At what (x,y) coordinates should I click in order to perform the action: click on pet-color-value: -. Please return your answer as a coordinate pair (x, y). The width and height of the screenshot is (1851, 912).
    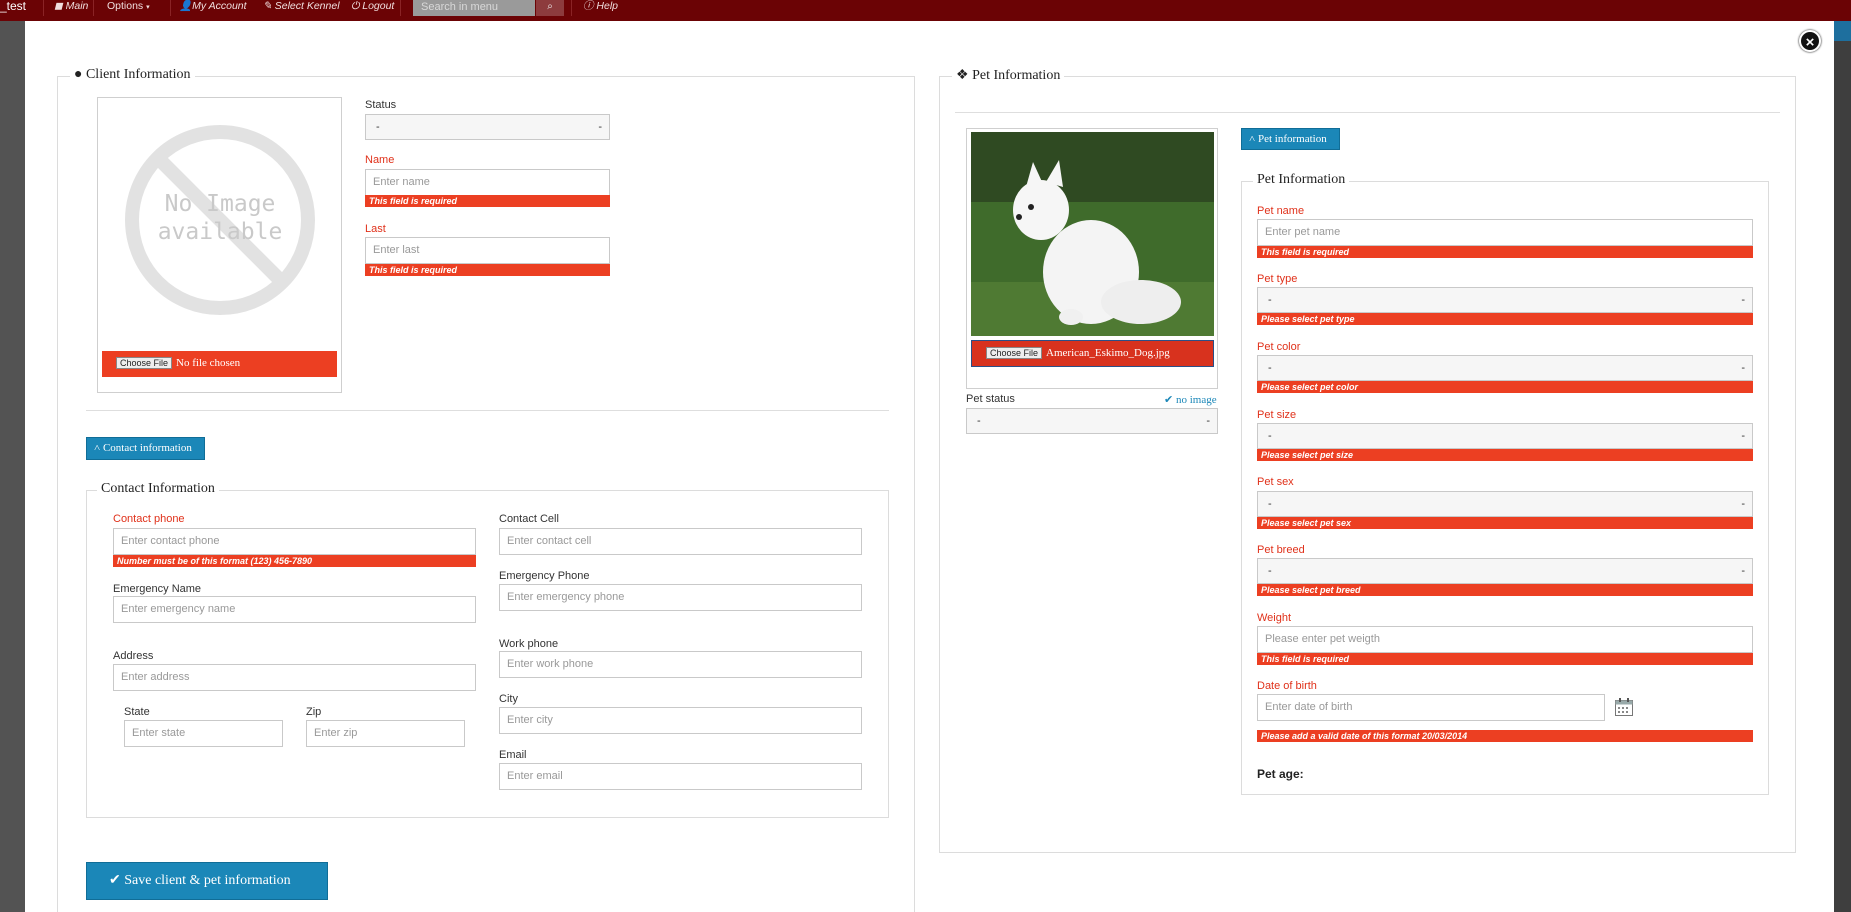
    Looking at the image, I should click on (1270, 368).